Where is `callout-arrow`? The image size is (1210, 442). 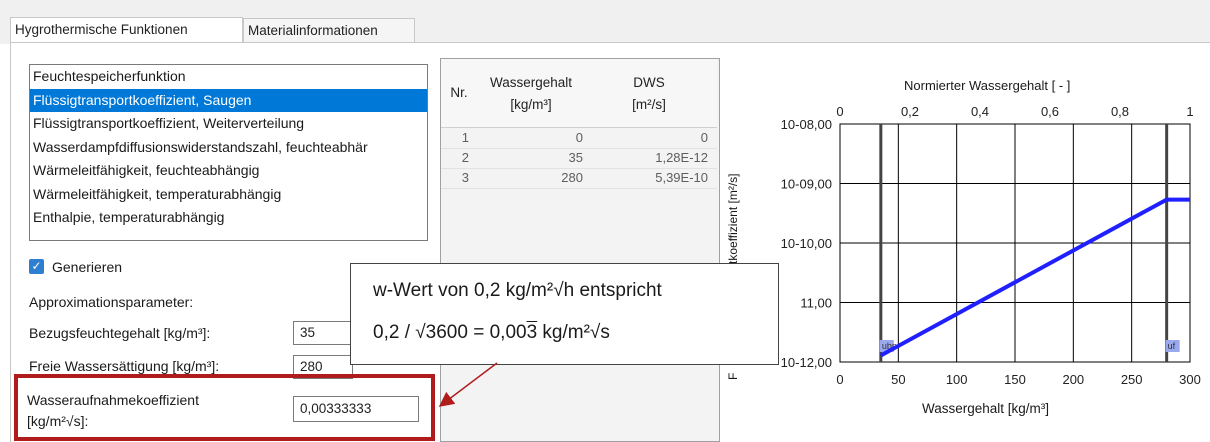 callout-arrow is located at coordinates (468, 384).